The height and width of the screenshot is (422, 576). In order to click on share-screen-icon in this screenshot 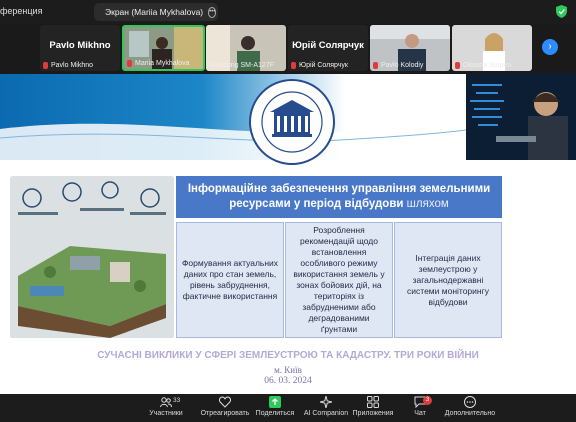, I will do `click(275, 402)`.